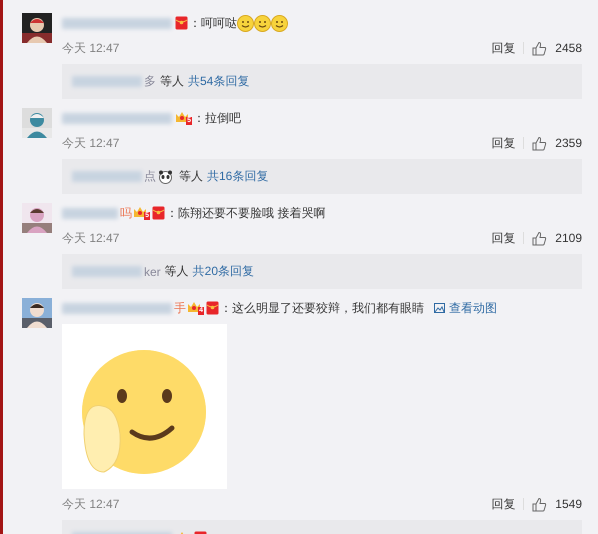  What do you see at coordinates (439, 308) in the screenshot?
I see `image-icon` at bounding box center [439, 308].